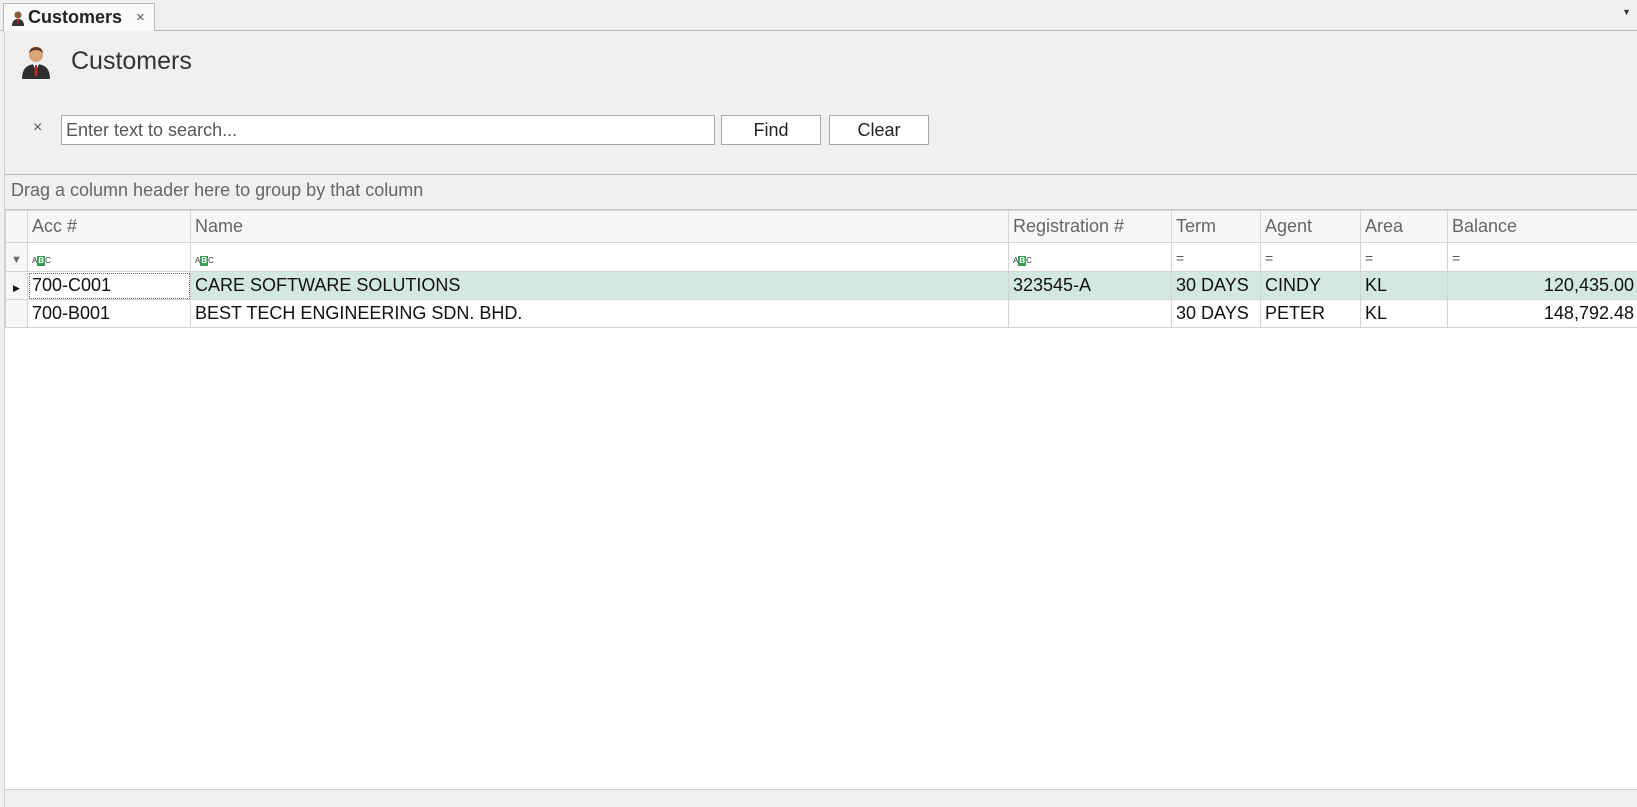 The height and width of the screenshot is (807, 1637). Describe the element at coordinates (109, 226) in the screenshot. I see `column-header-acc: Acc #` at that location.